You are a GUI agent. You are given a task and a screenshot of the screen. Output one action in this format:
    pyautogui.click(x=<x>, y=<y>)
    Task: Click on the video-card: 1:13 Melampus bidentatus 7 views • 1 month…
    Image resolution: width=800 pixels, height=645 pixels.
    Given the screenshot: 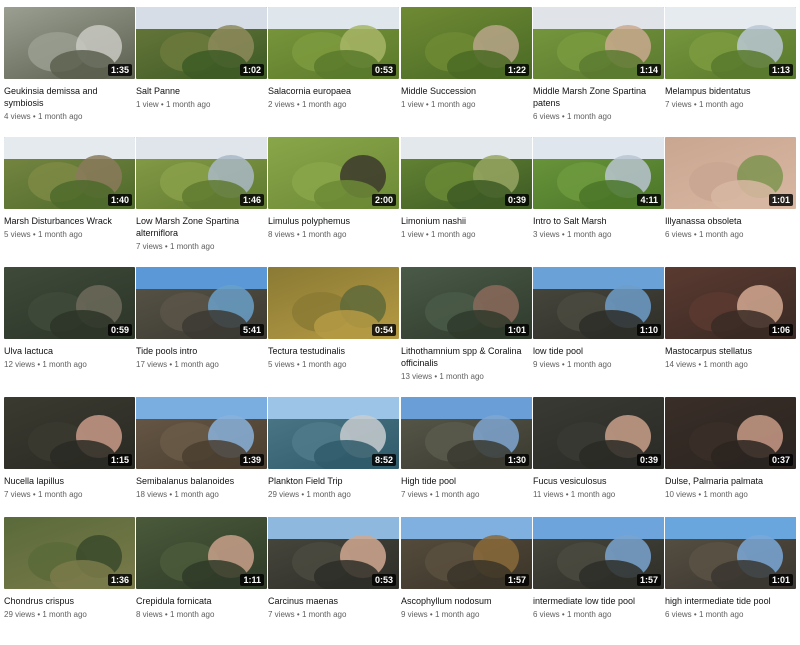 What is the action you would take?
    pyautogui.click(x=730, y=71)
    